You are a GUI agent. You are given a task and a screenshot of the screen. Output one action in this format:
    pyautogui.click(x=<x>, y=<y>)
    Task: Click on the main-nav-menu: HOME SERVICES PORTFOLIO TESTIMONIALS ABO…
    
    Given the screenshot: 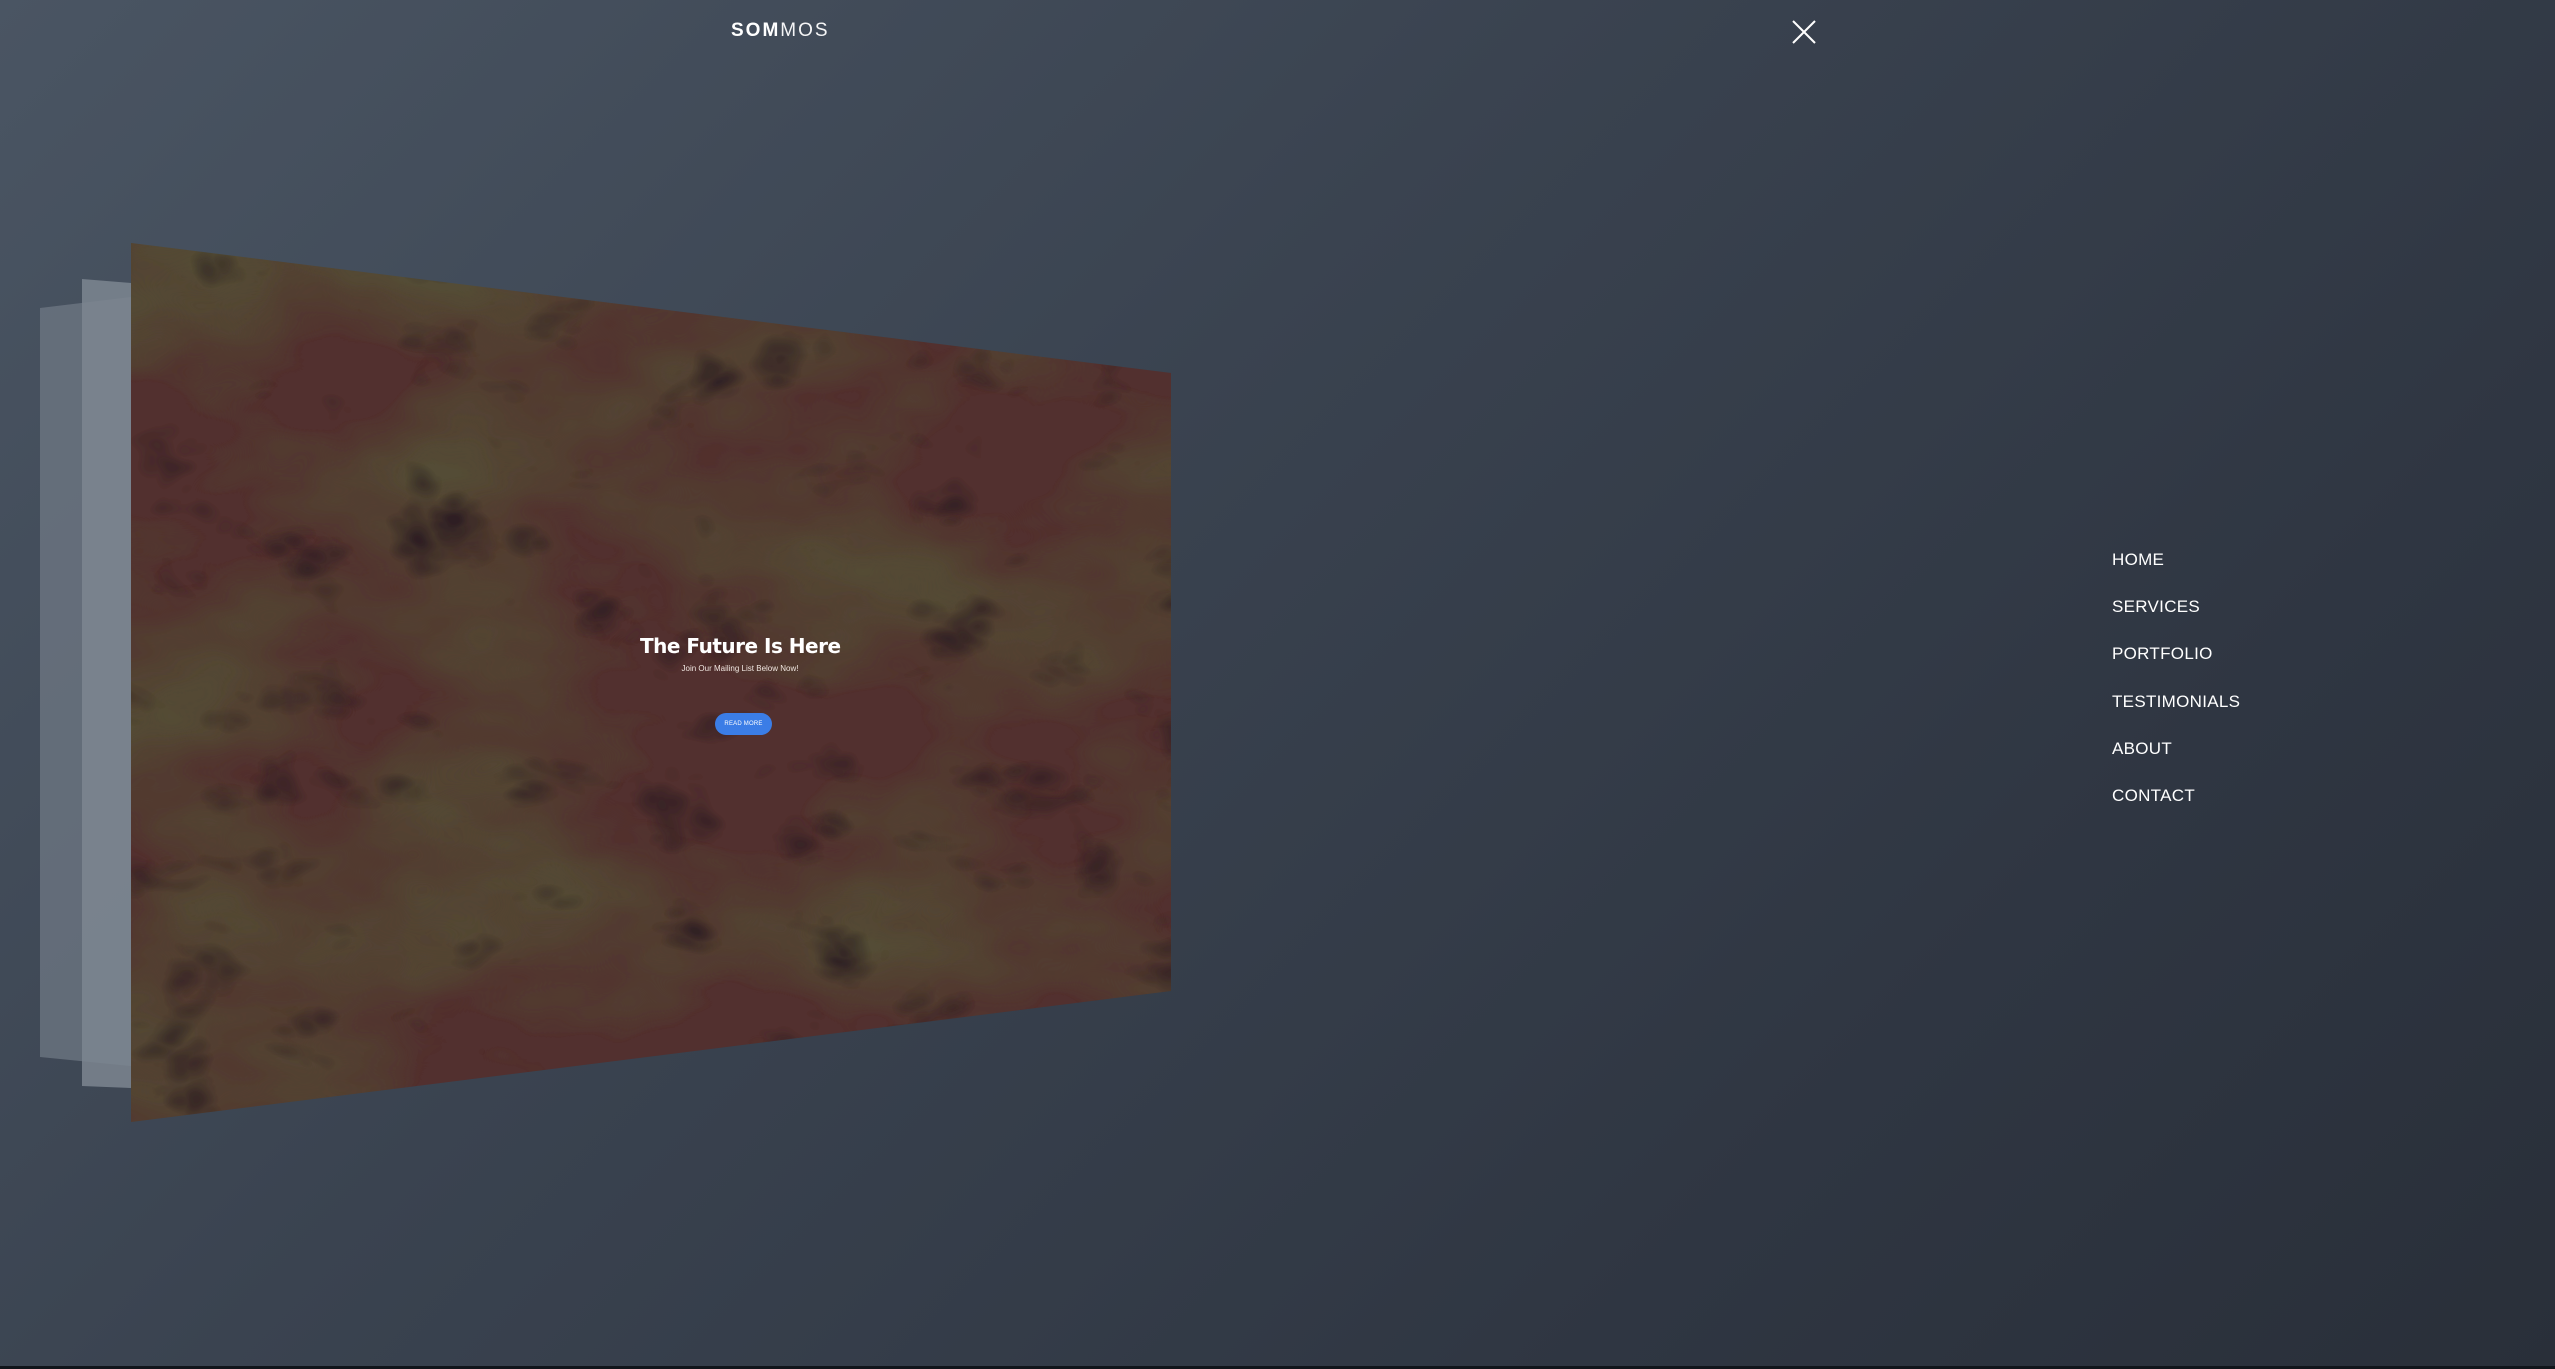 What is the action you would take?
    pyautogui.click(x=2176, y=691)
    